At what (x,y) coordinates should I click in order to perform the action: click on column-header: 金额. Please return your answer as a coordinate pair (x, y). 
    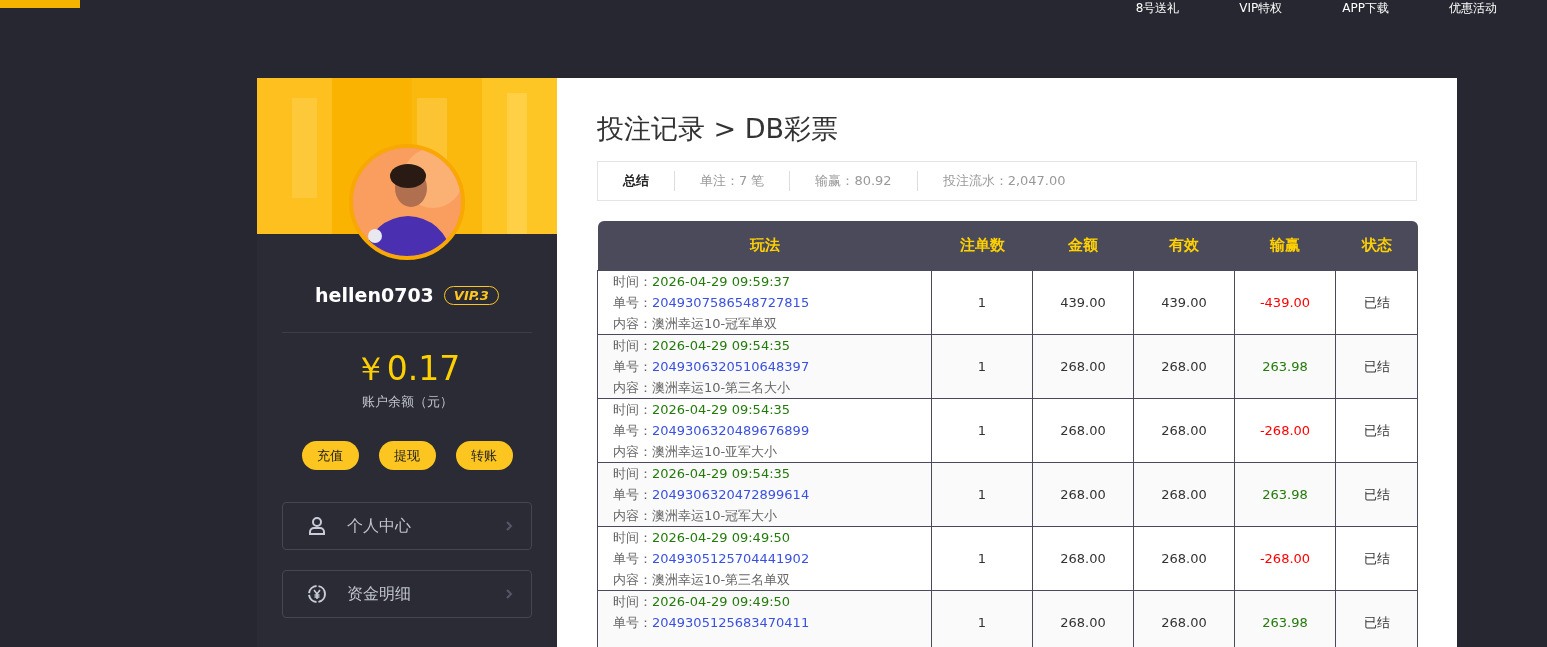
    Looking at the image, I should click on (1083, 246).